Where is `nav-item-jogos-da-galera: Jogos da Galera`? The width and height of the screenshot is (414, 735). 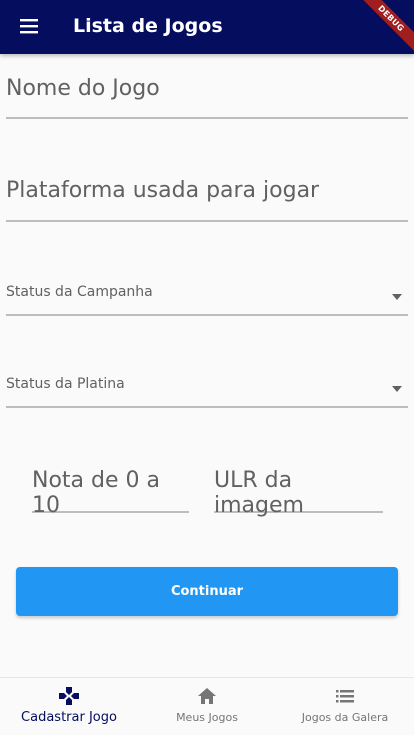 nav-item-jogos-da-galera: Jogos da Galera is located at coordinates (345, 706).